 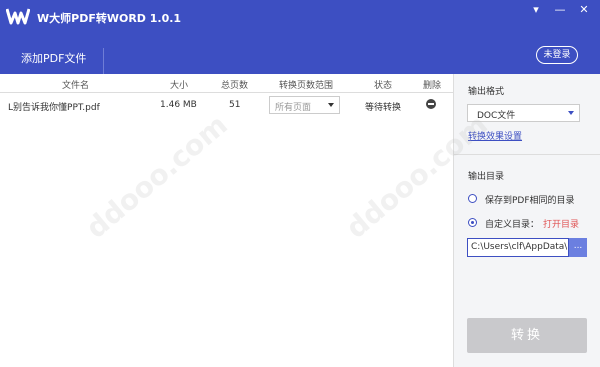 What do you see at coordinates (52, 61) in the screenshot?
I see `add-pdf-button: 添加PDF文件` at bounding box center [52, 61].